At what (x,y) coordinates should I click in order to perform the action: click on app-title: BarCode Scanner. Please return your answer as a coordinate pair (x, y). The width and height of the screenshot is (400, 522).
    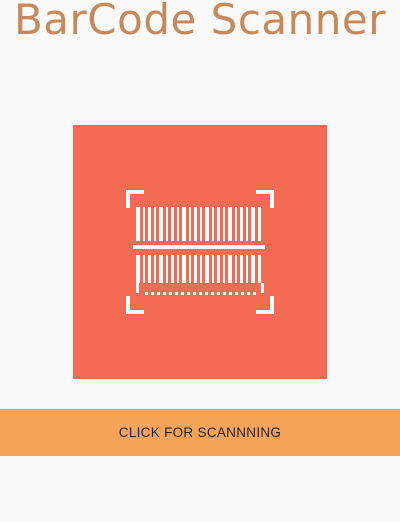
    Looking at the image, I should click on (200, 22).